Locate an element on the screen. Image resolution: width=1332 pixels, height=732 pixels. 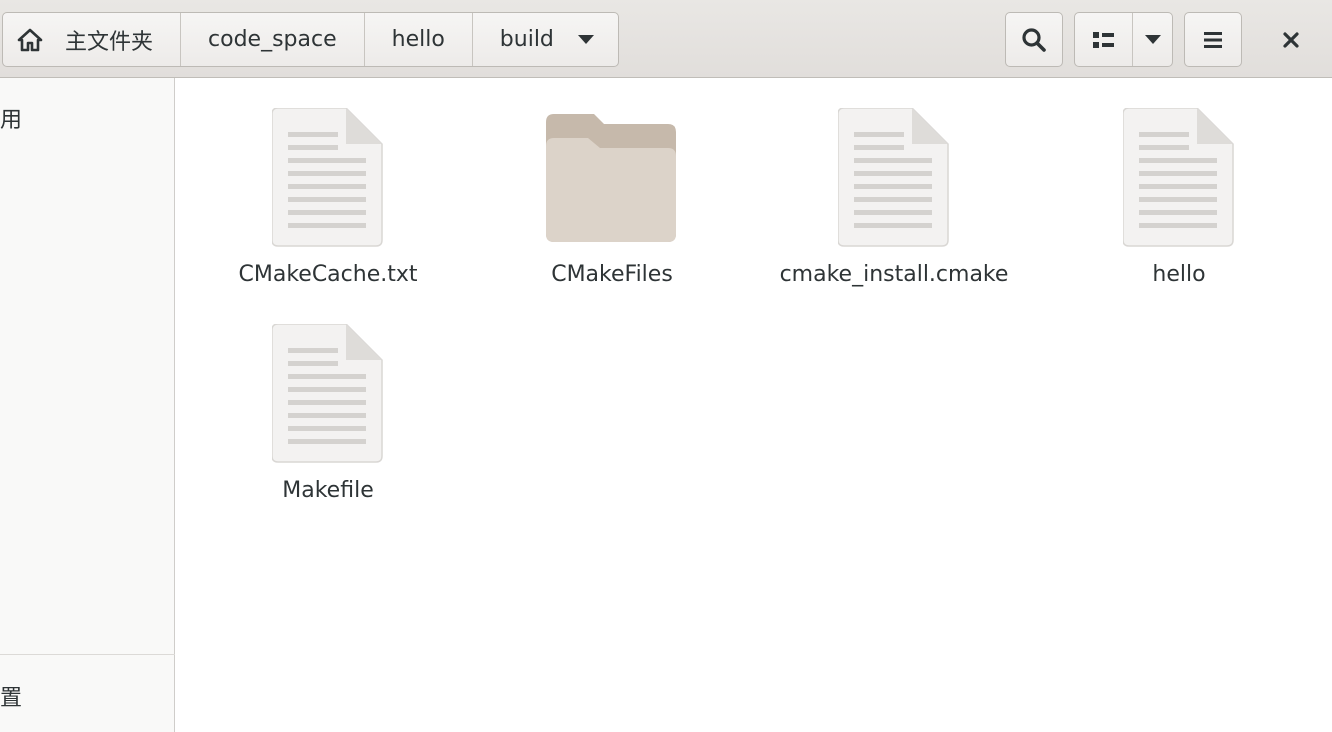
breadcrumb-label: code_space is located at coordinates (272, 39).